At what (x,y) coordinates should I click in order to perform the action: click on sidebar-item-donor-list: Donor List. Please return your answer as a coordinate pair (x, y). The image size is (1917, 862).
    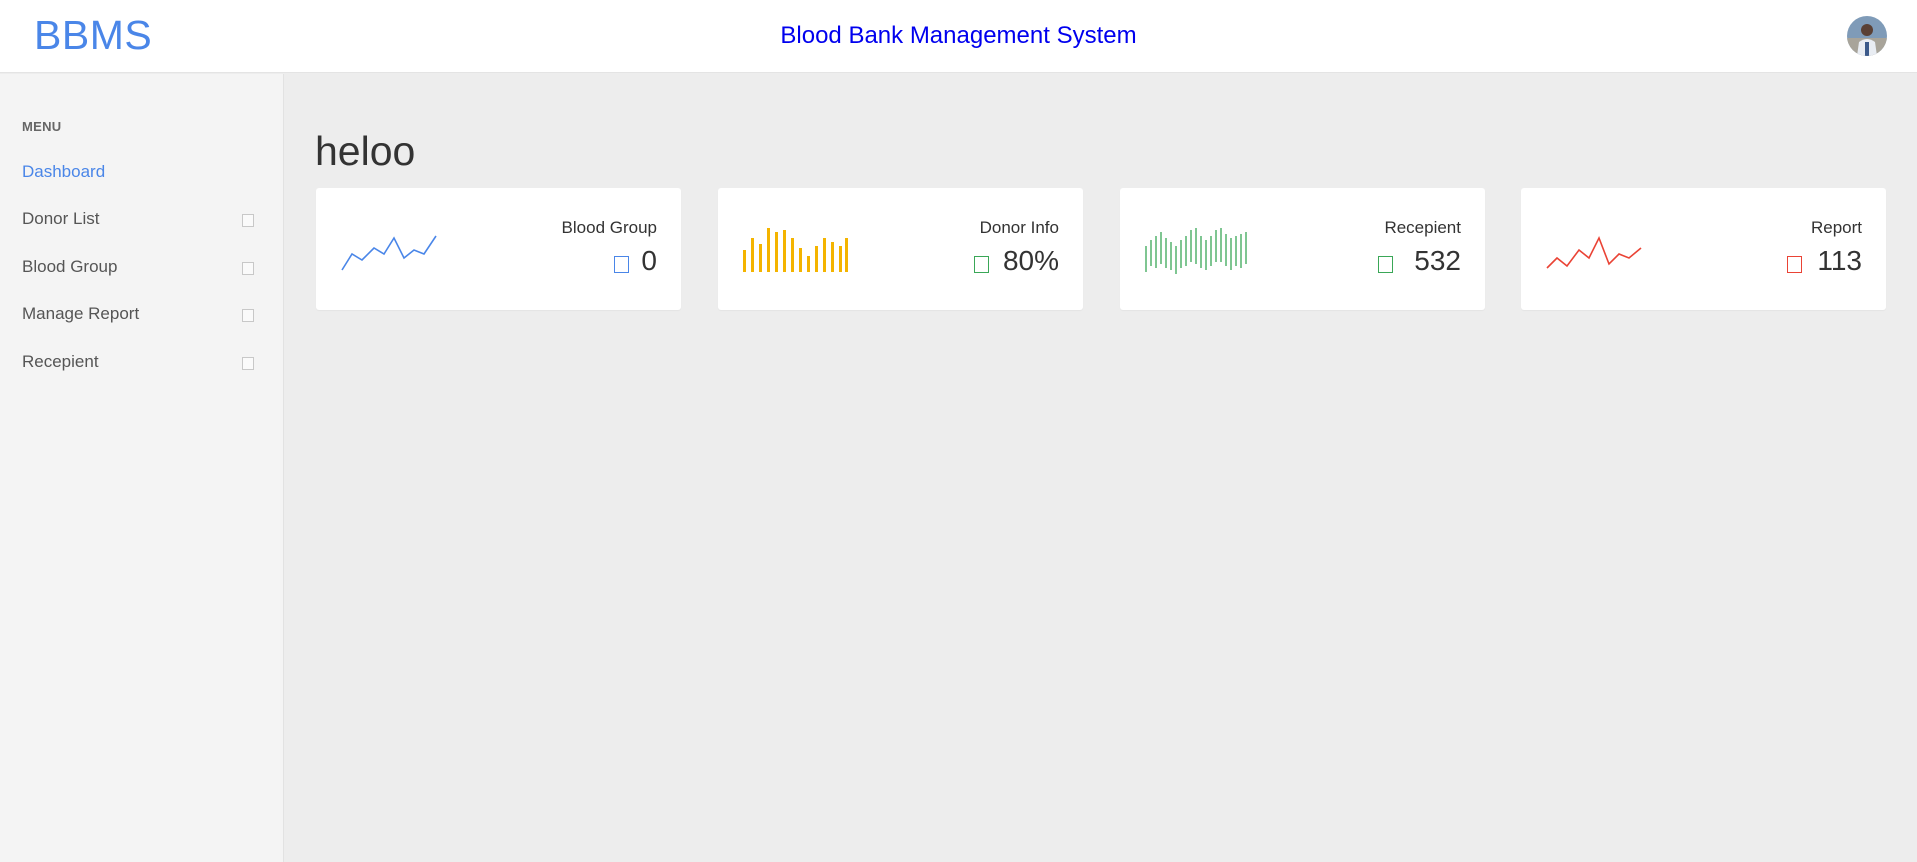
    Looking at the image, I should click on (141, 219).